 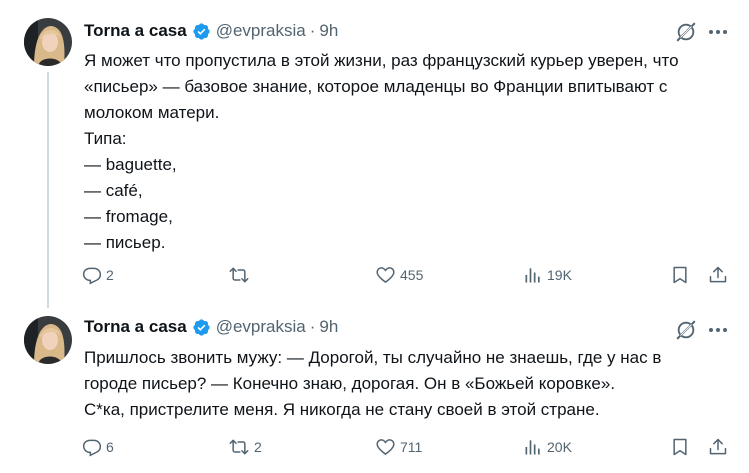 I want to click on views-button: 19K, so click(x=547, y=275).